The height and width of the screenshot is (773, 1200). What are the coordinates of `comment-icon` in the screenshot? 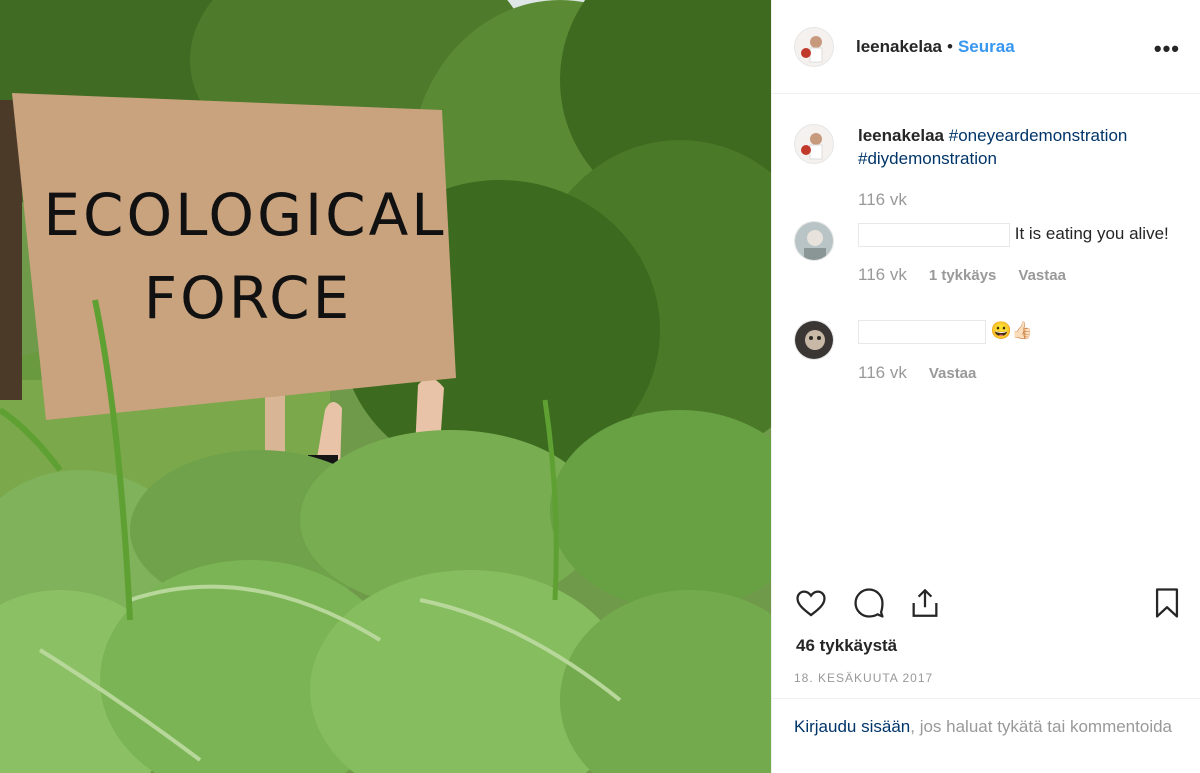 It's located at (869, 605).